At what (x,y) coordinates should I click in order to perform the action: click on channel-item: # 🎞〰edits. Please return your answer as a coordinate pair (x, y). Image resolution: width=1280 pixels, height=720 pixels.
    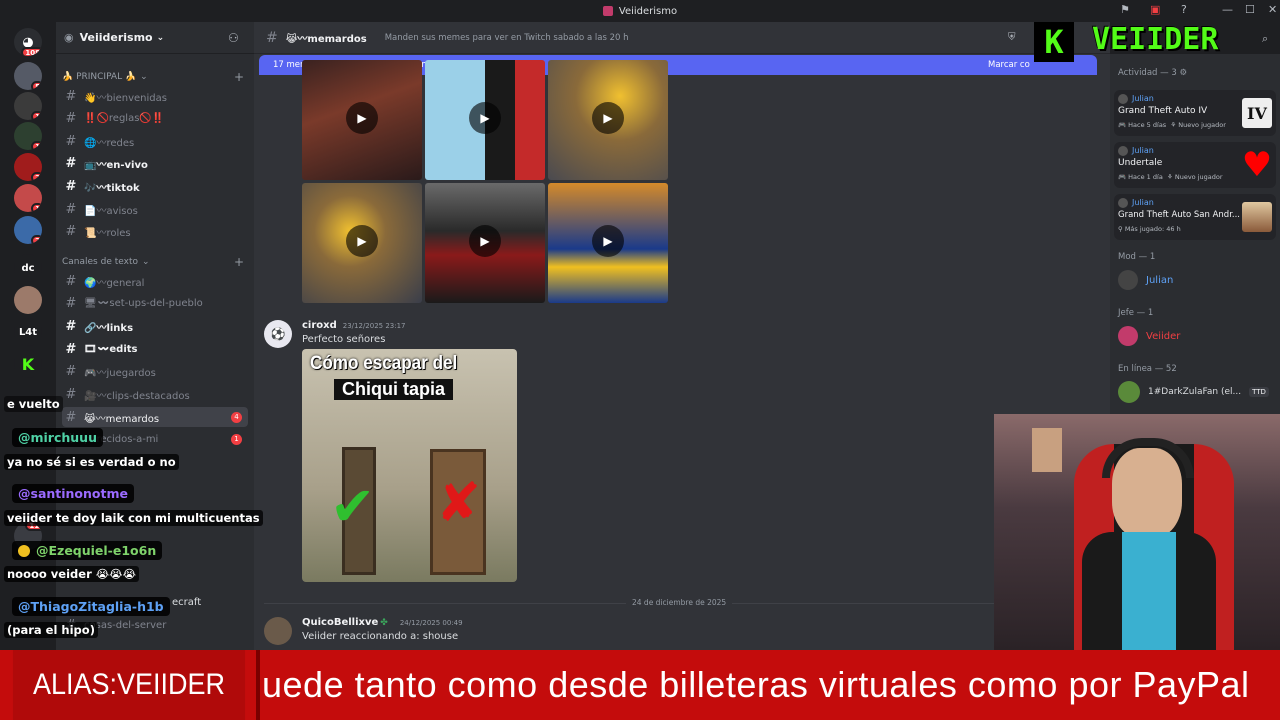
    Looking at the image, I should click on (155, 349).